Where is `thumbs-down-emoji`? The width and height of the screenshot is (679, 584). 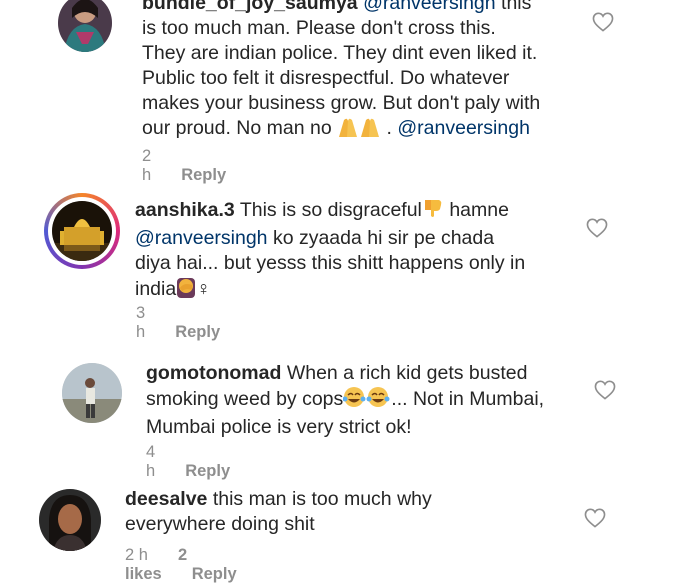 thumbs-down-emoji is located at coordinates (433, 211).